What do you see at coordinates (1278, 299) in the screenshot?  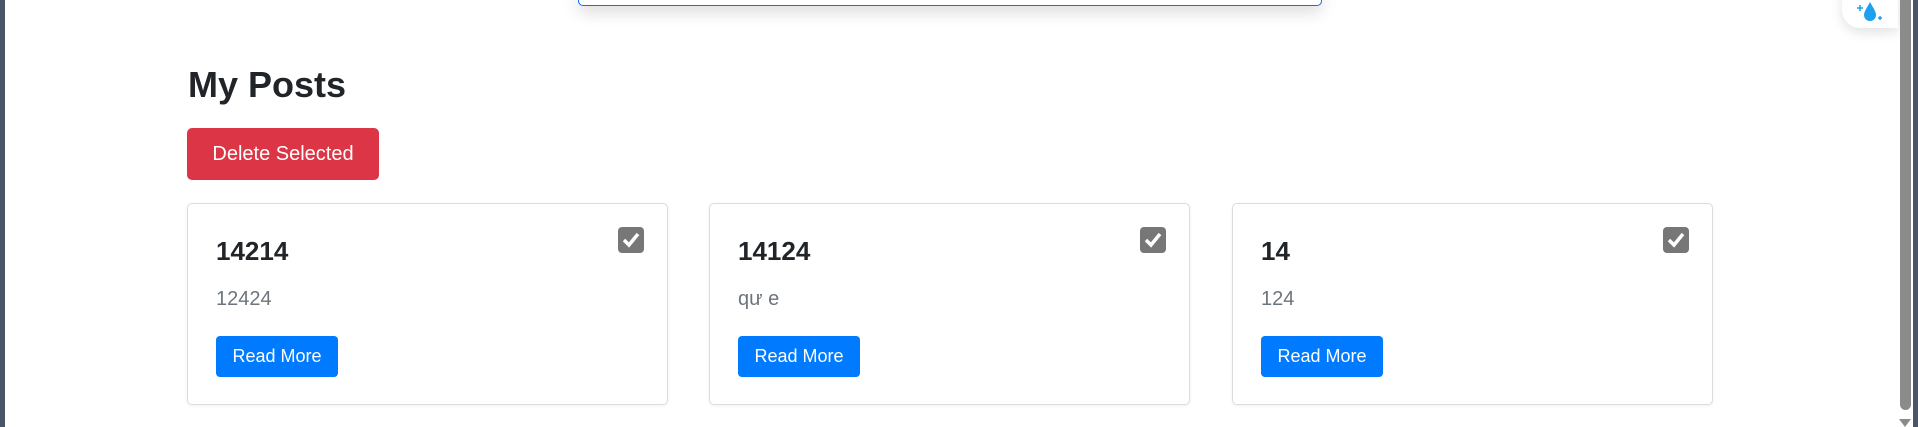 I see `post-body: 124` at bounding box center [1278, 299].